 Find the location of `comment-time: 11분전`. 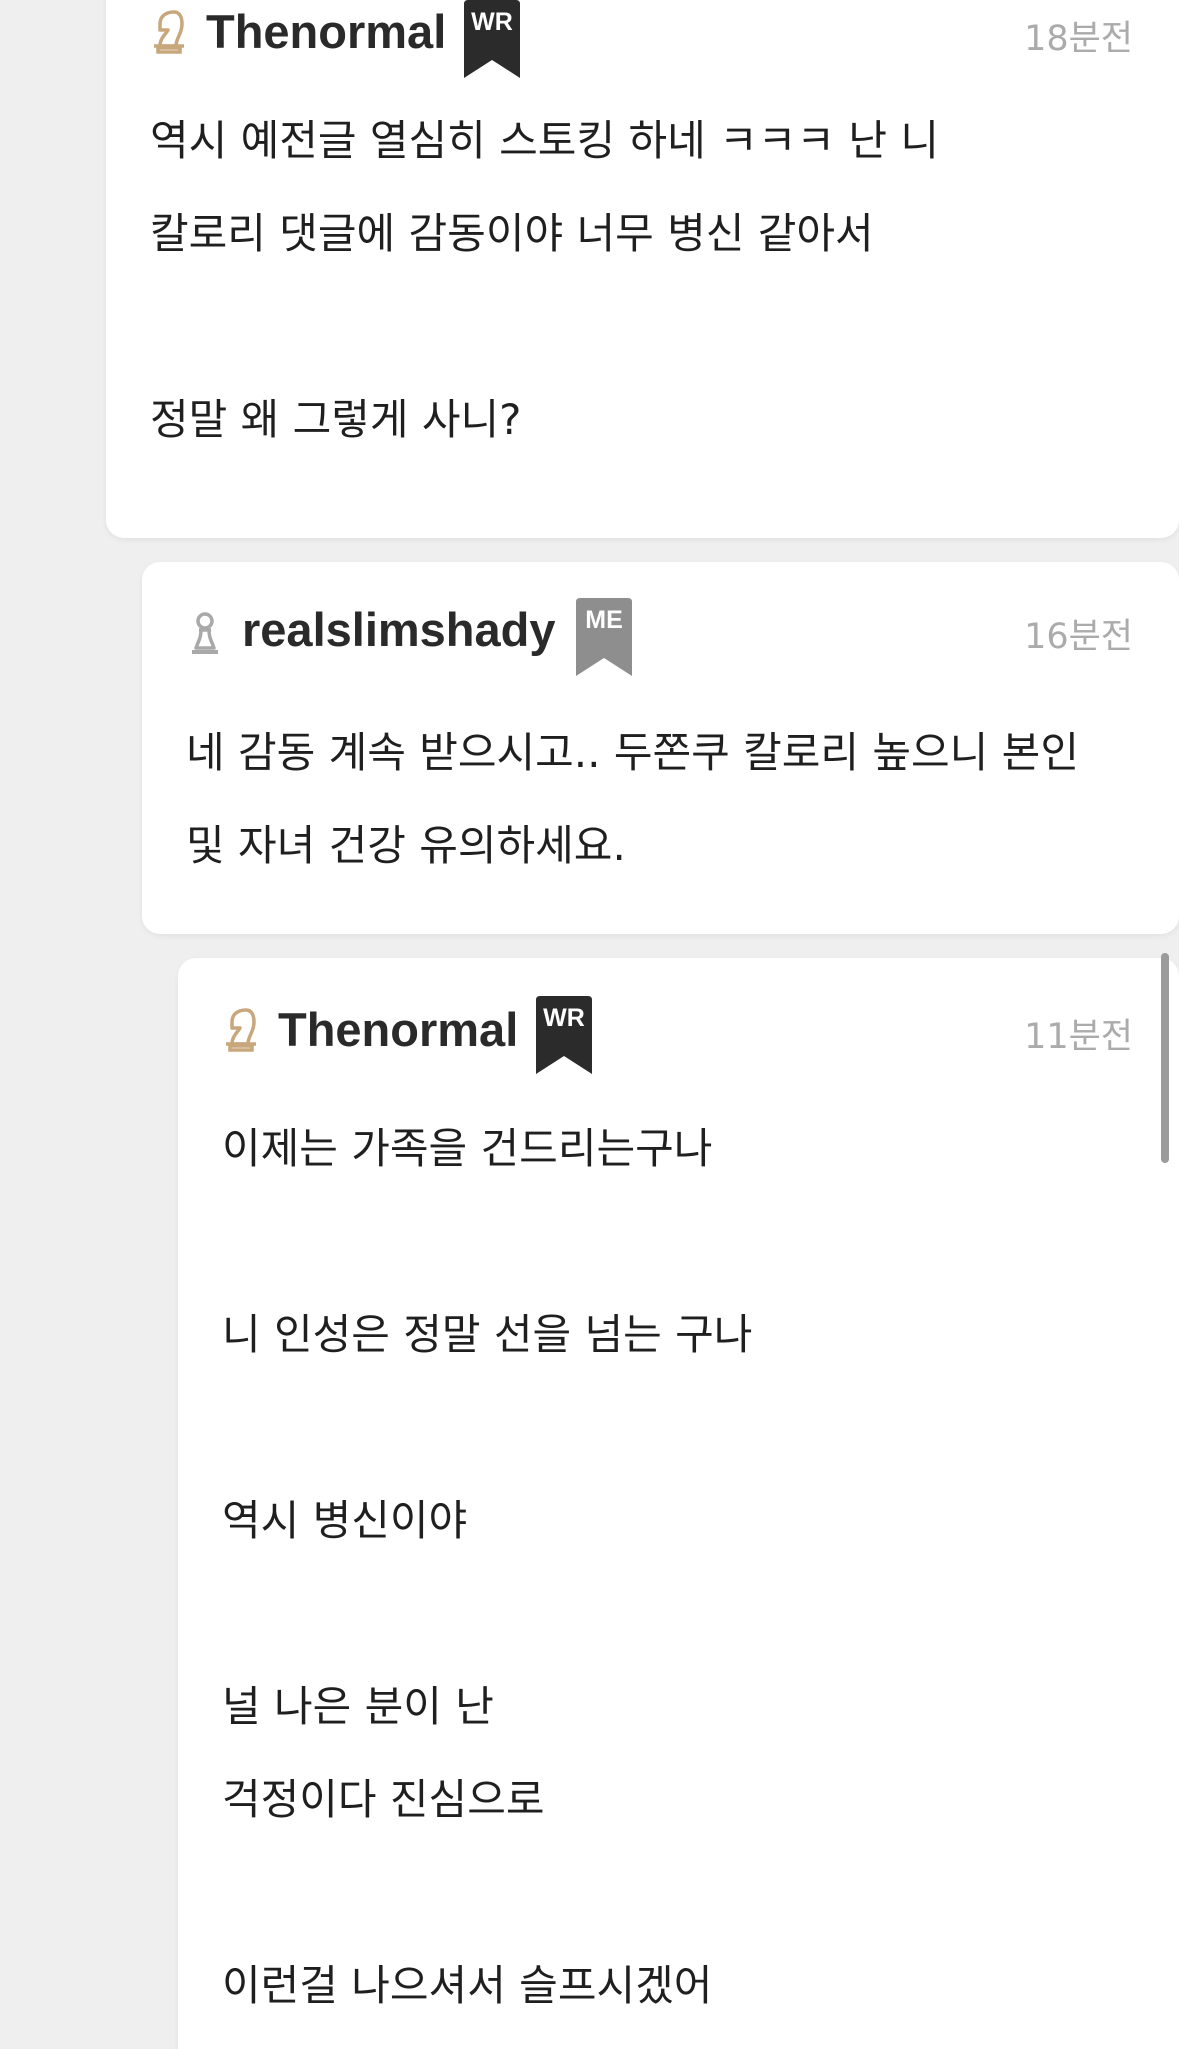

comment-time: 11분전 is located at coordinates (1078, 1037).